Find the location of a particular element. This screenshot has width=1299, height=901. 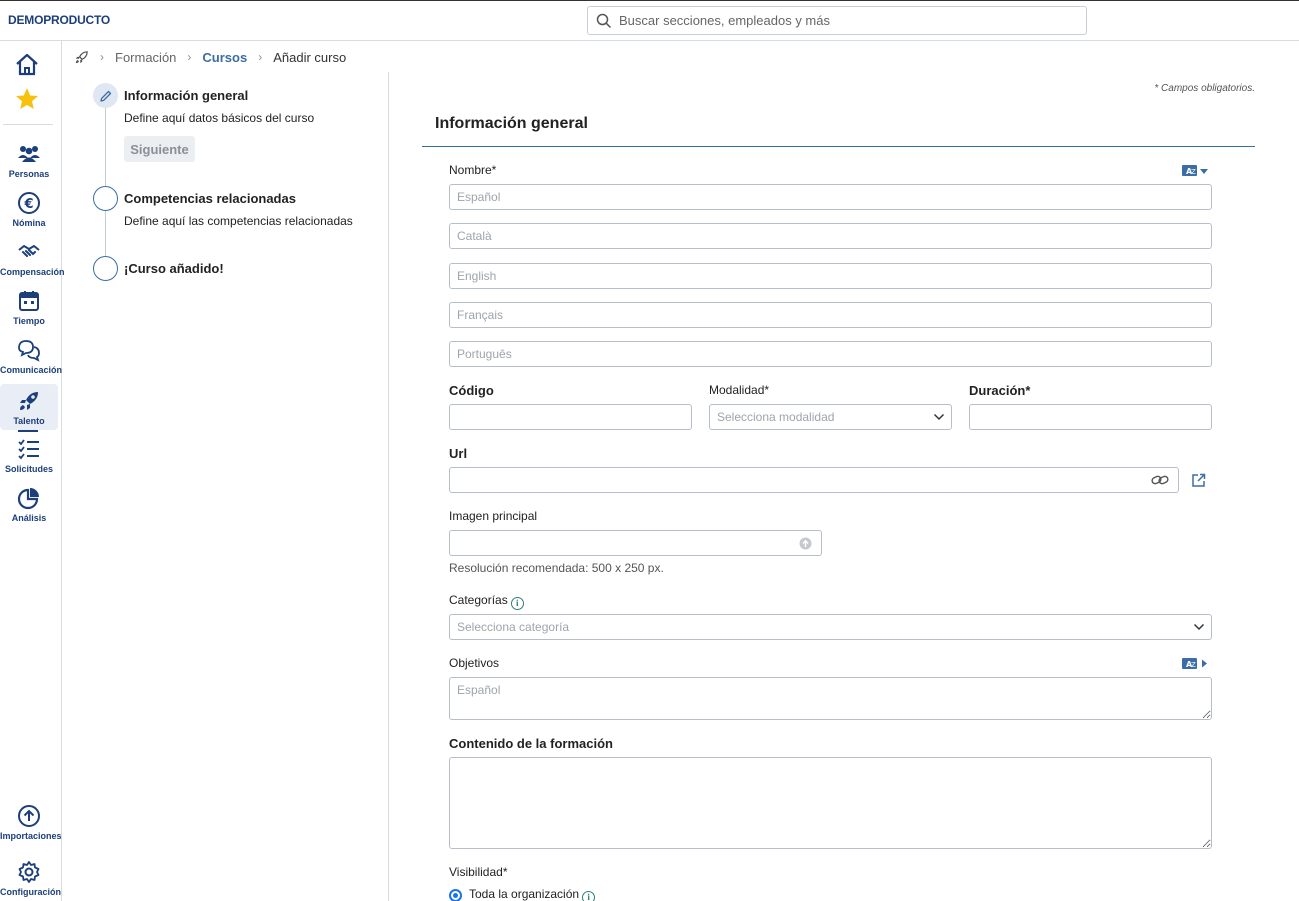

visibilidad-option-label: Toda la organización is located at coordinates (524, 894).